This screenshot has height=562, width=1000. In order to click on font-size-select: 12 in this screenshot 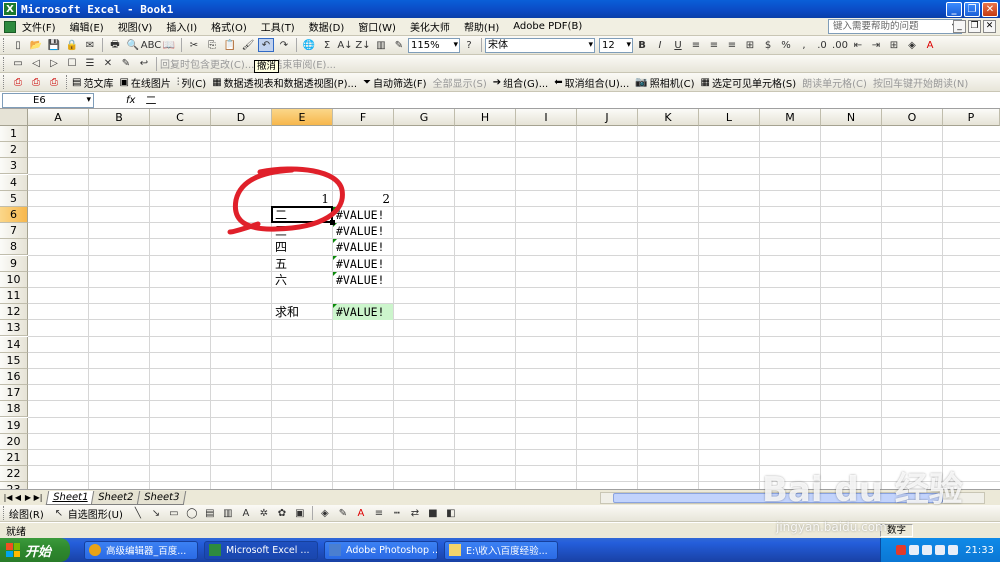, I will do `click(616, 45)`.